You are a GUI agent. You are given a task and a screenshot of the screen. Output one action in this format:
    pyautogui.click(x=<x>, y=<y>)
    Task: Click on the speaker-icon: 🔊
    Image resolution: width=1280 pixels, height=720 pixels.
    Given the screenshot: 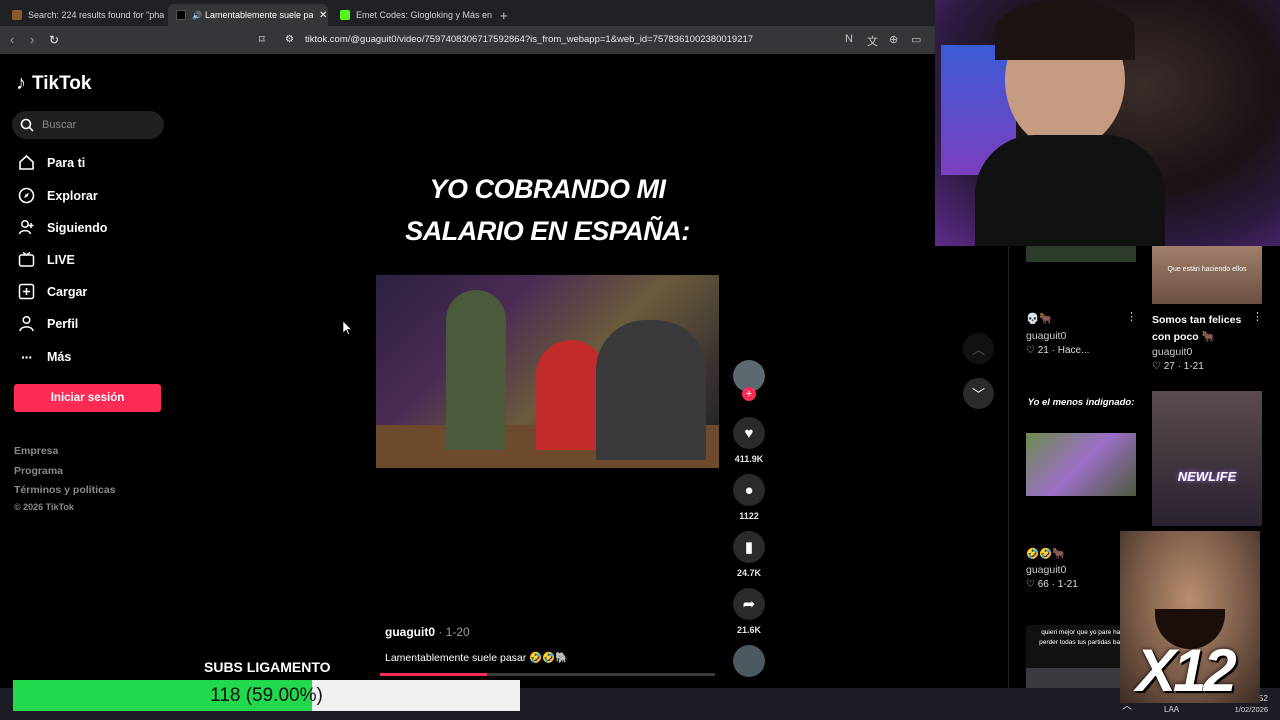 What is the action you would take?
    pyautogui.click(x=197, y=15)
    